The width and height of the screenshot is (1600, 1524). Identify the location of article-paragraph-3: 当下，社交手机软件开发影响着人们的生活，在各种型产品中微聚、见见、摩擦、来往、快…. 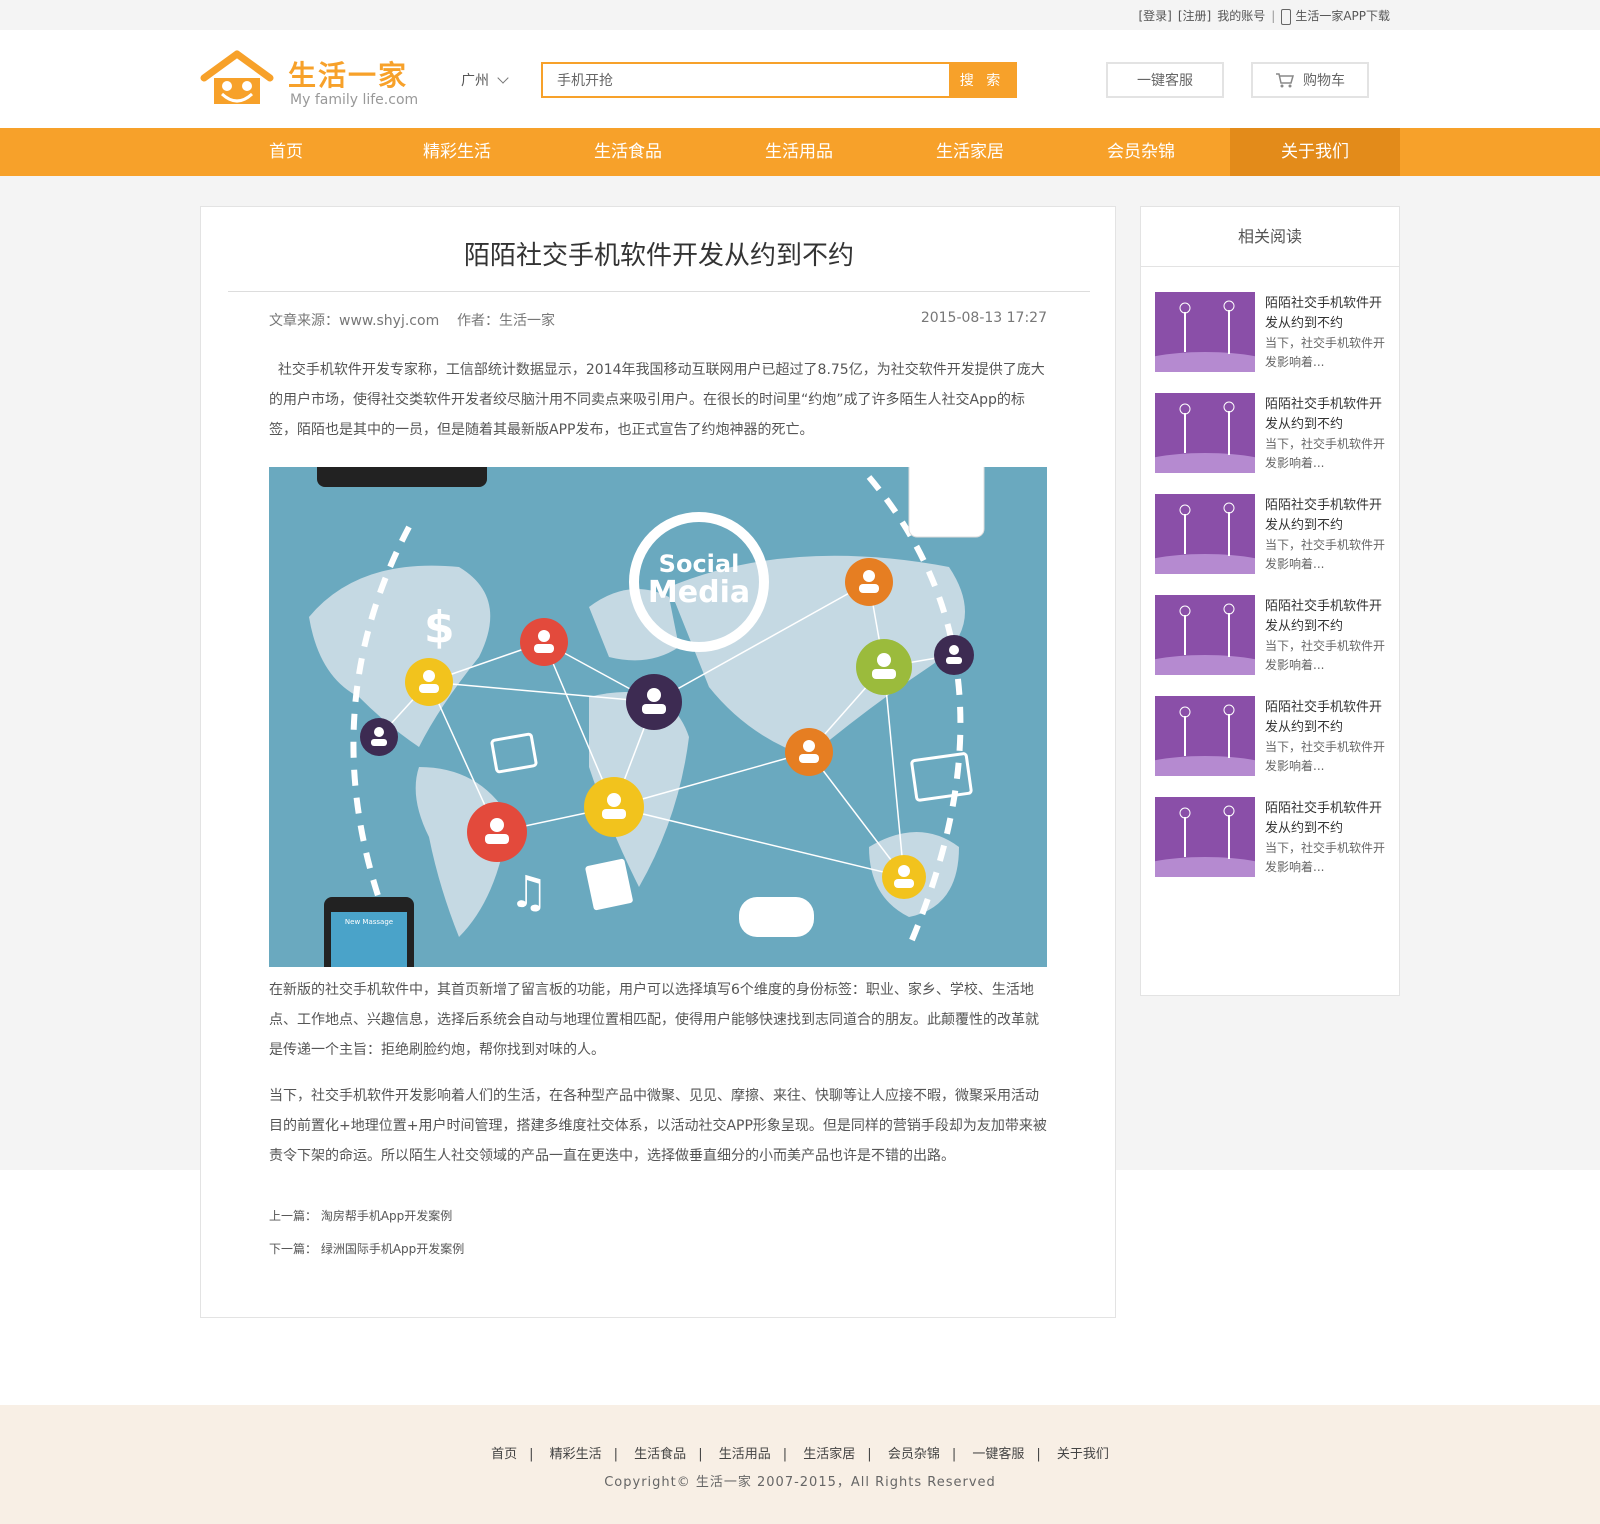
(658, 1126).